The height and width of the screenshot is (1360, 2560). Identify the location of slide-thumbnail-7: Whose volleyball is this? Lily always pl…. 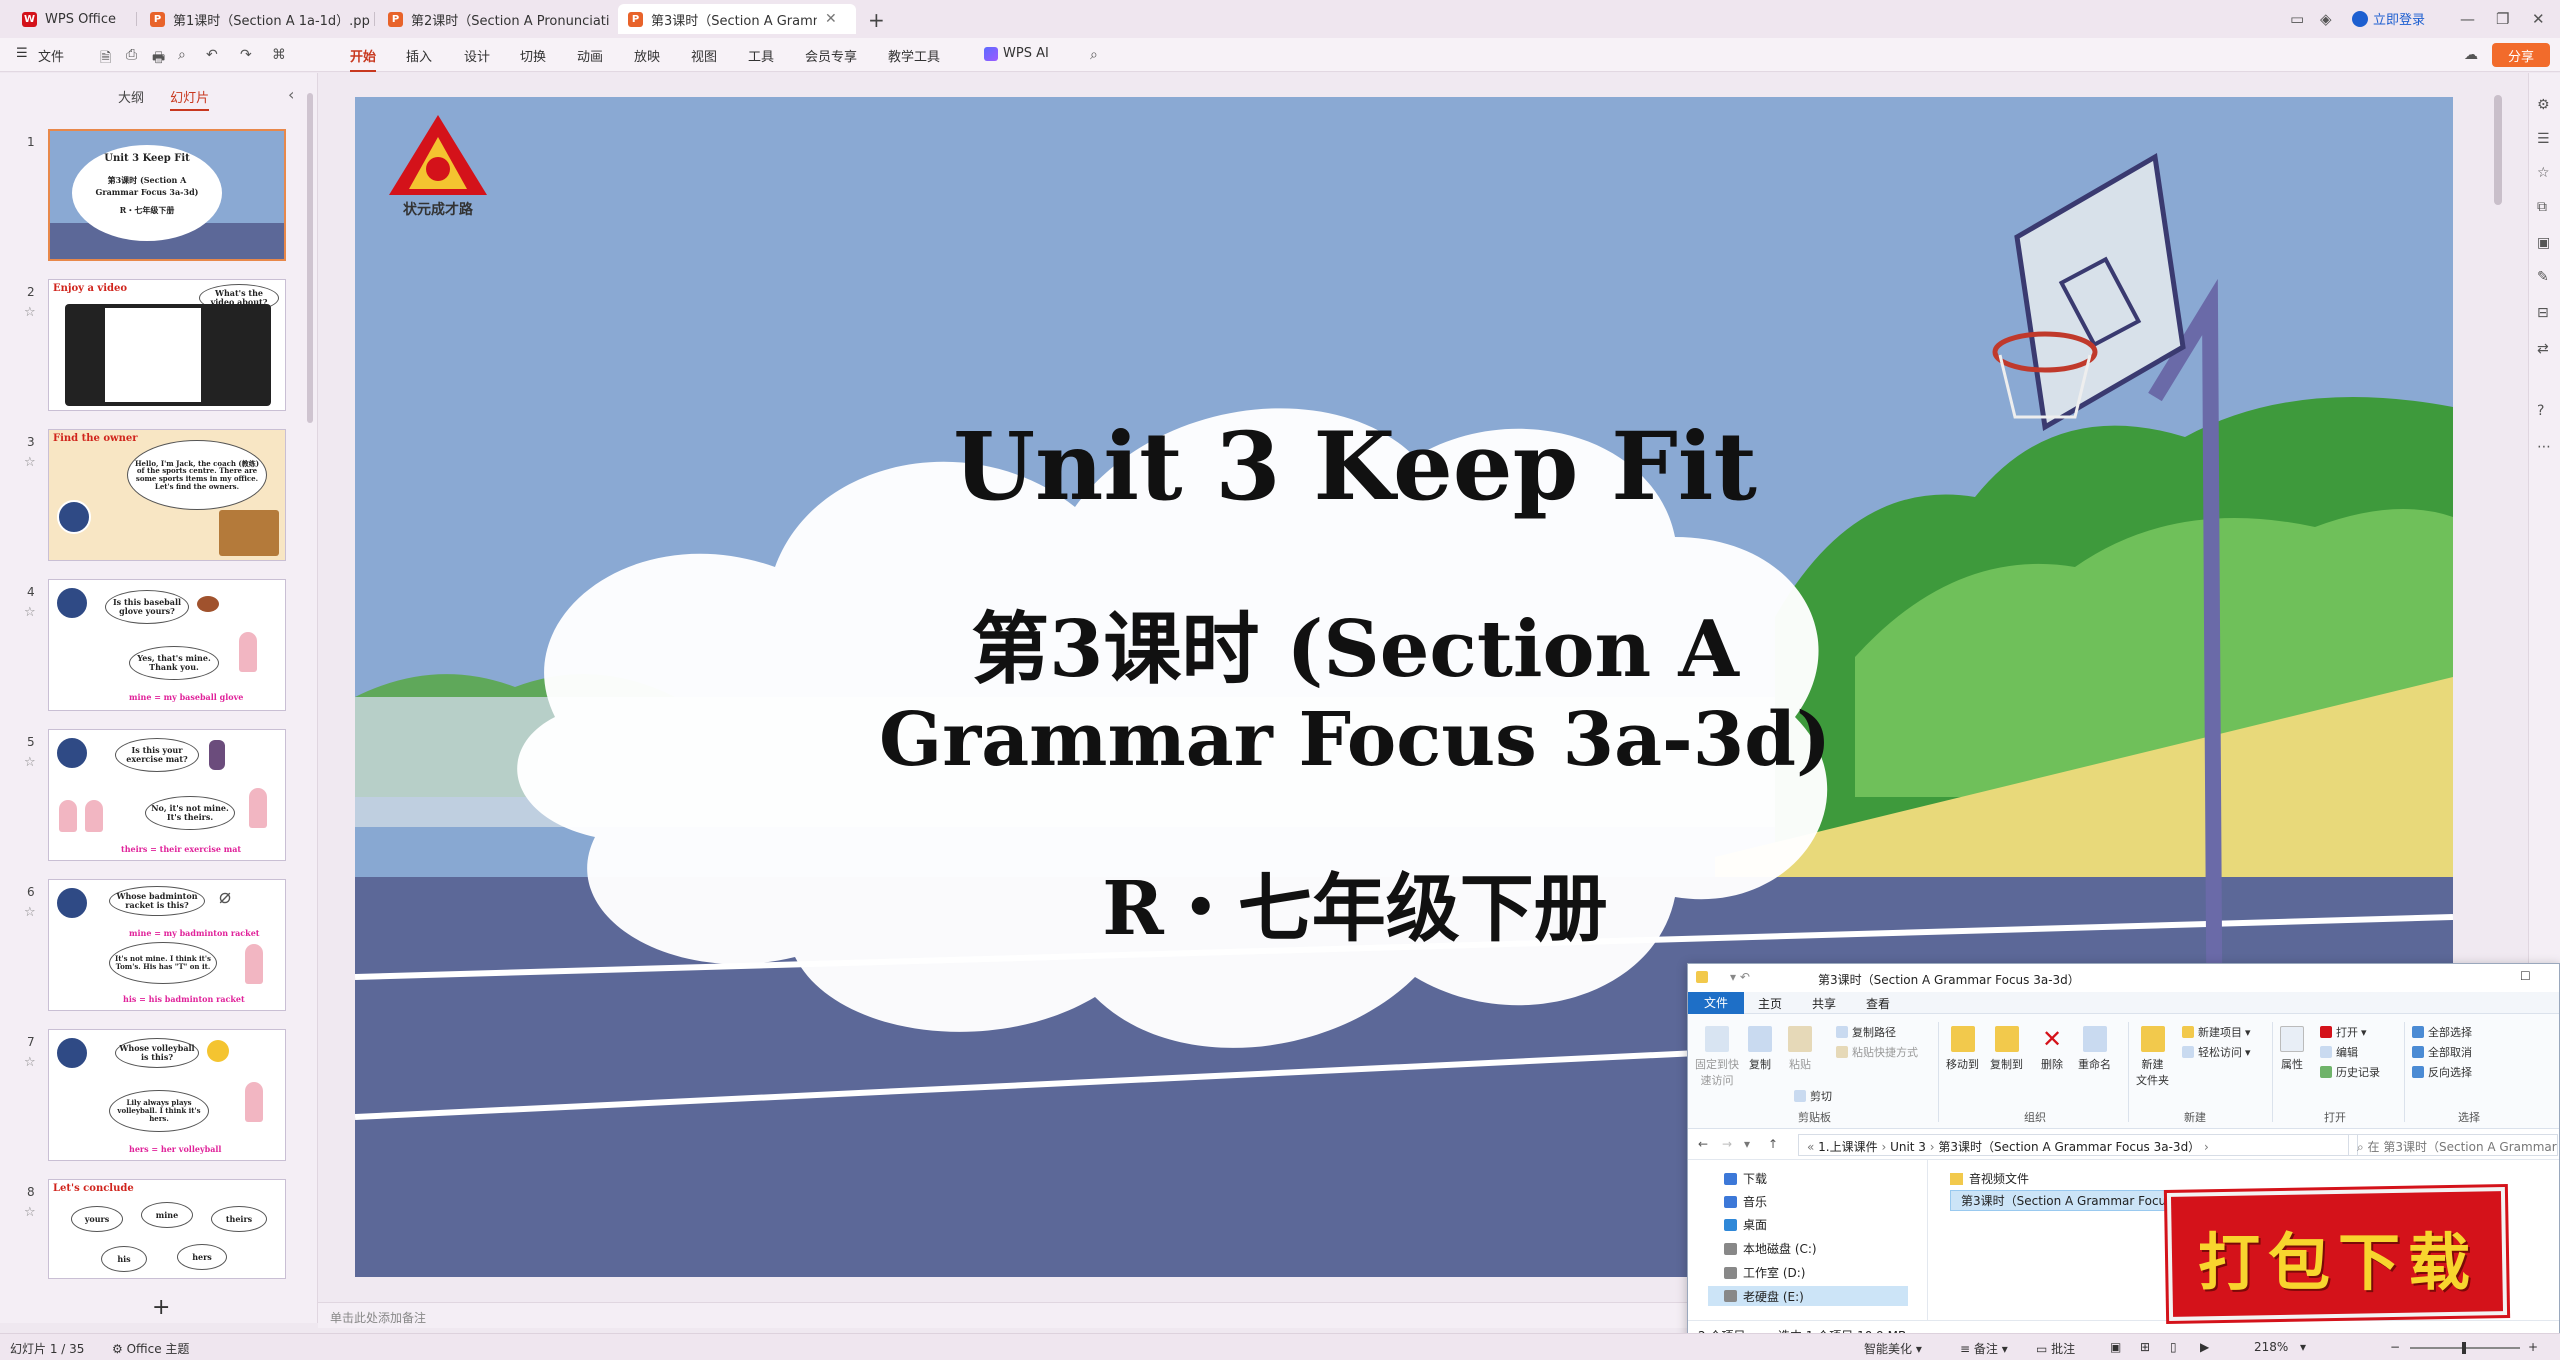
(167, 1095).